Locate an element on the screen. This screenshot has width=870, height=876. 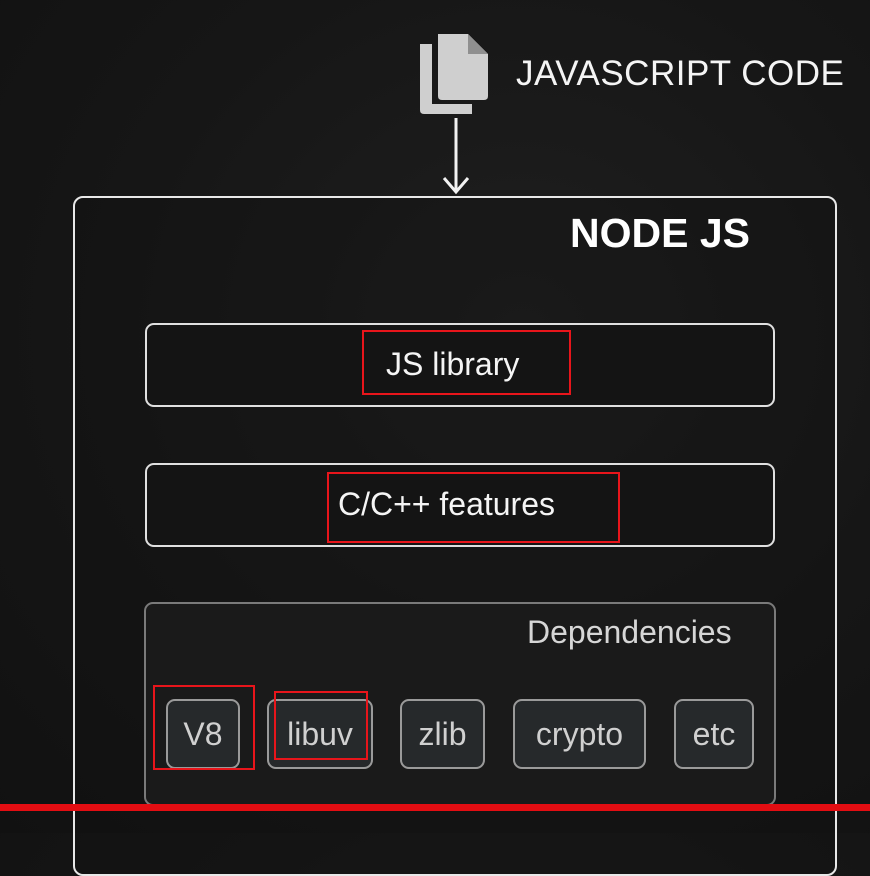
dependencies-title: Dependencies is located at coordinates (629, 632).